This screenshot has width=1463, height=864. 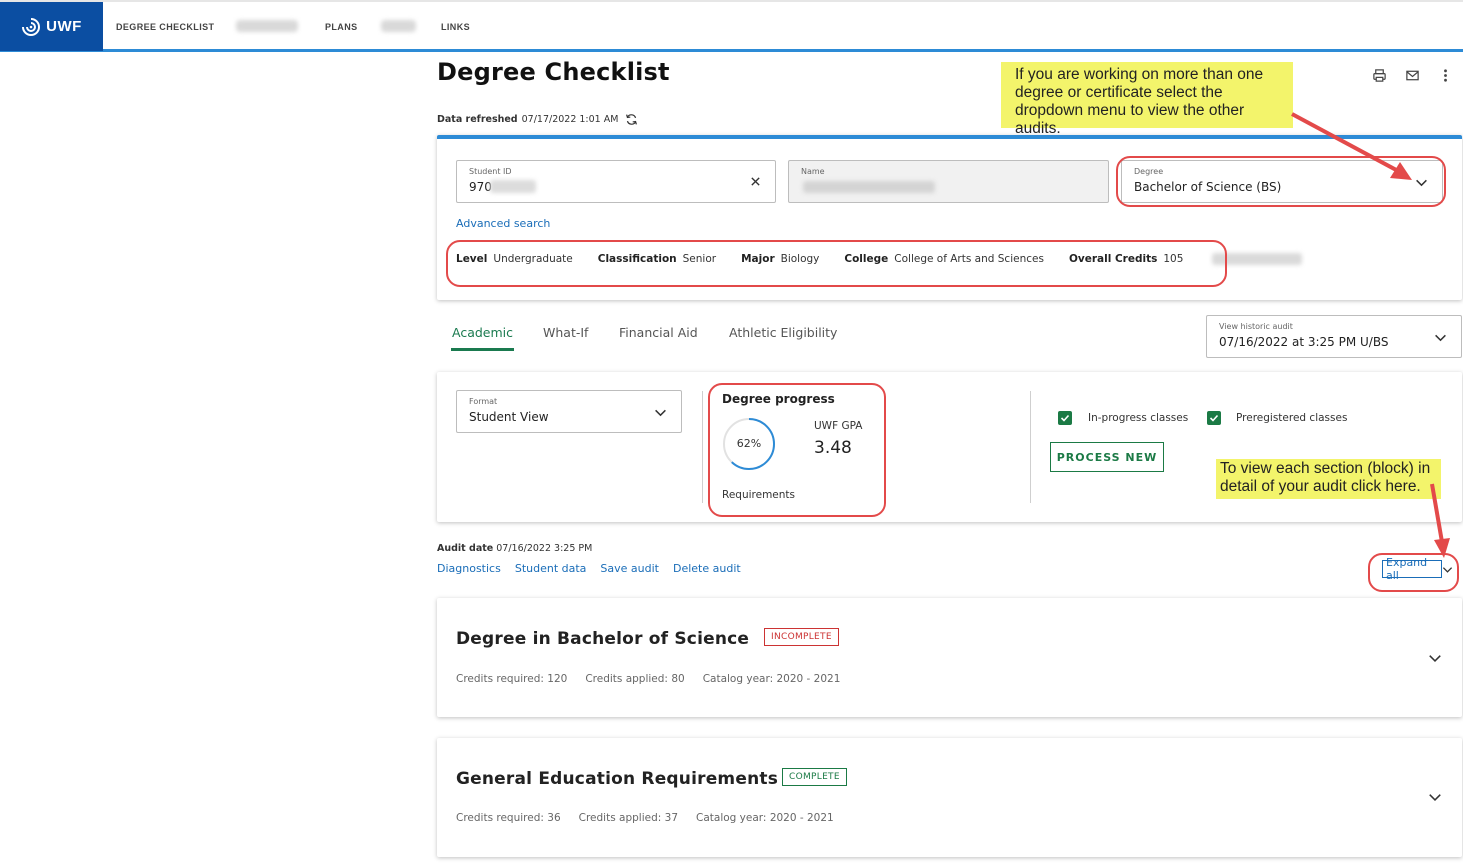 What do you see at coordinates (836, 263) in the screenshot?
I see `annotation-info-ring` at bounding box center [836, 263].